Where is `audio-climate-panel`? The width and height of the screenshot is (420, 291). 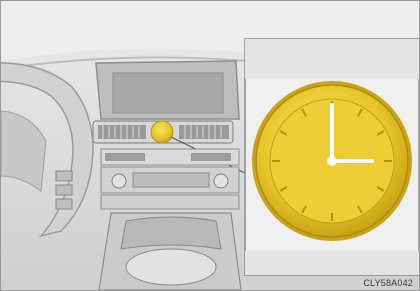 audio-climate-panel is located at coordinates (170, 179).